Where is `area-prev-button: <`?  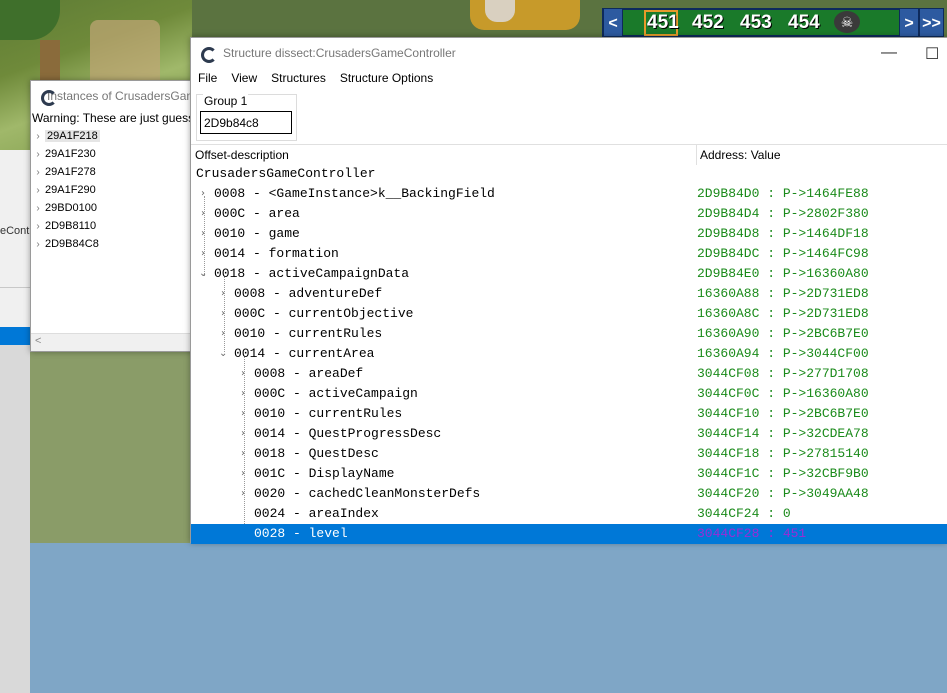
area-prev-button: < is located at coordinates (613, 22).